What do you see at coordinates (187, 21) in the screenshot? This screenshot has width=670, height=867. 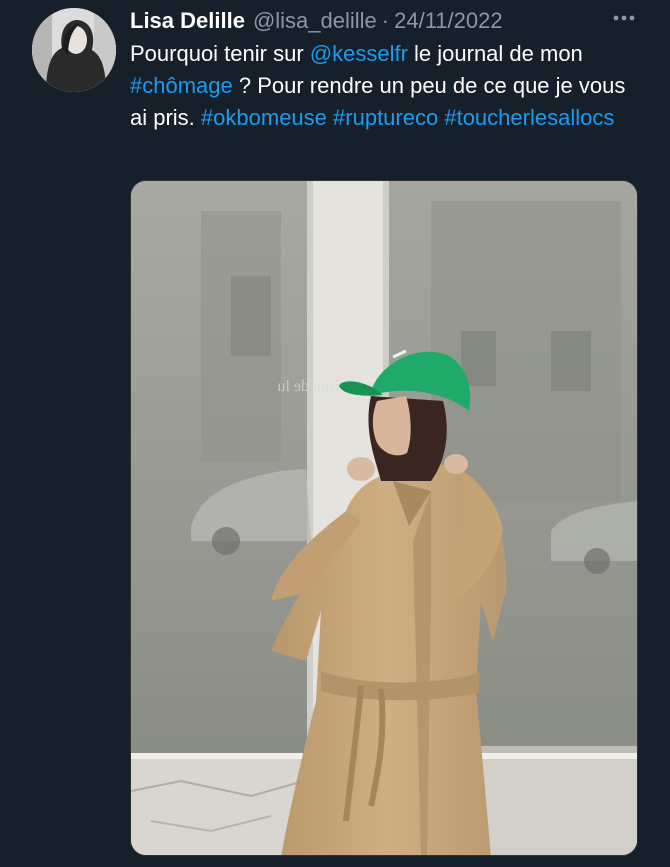 I see `display-name: Lisa Delille` at bounding box center [187, 21].